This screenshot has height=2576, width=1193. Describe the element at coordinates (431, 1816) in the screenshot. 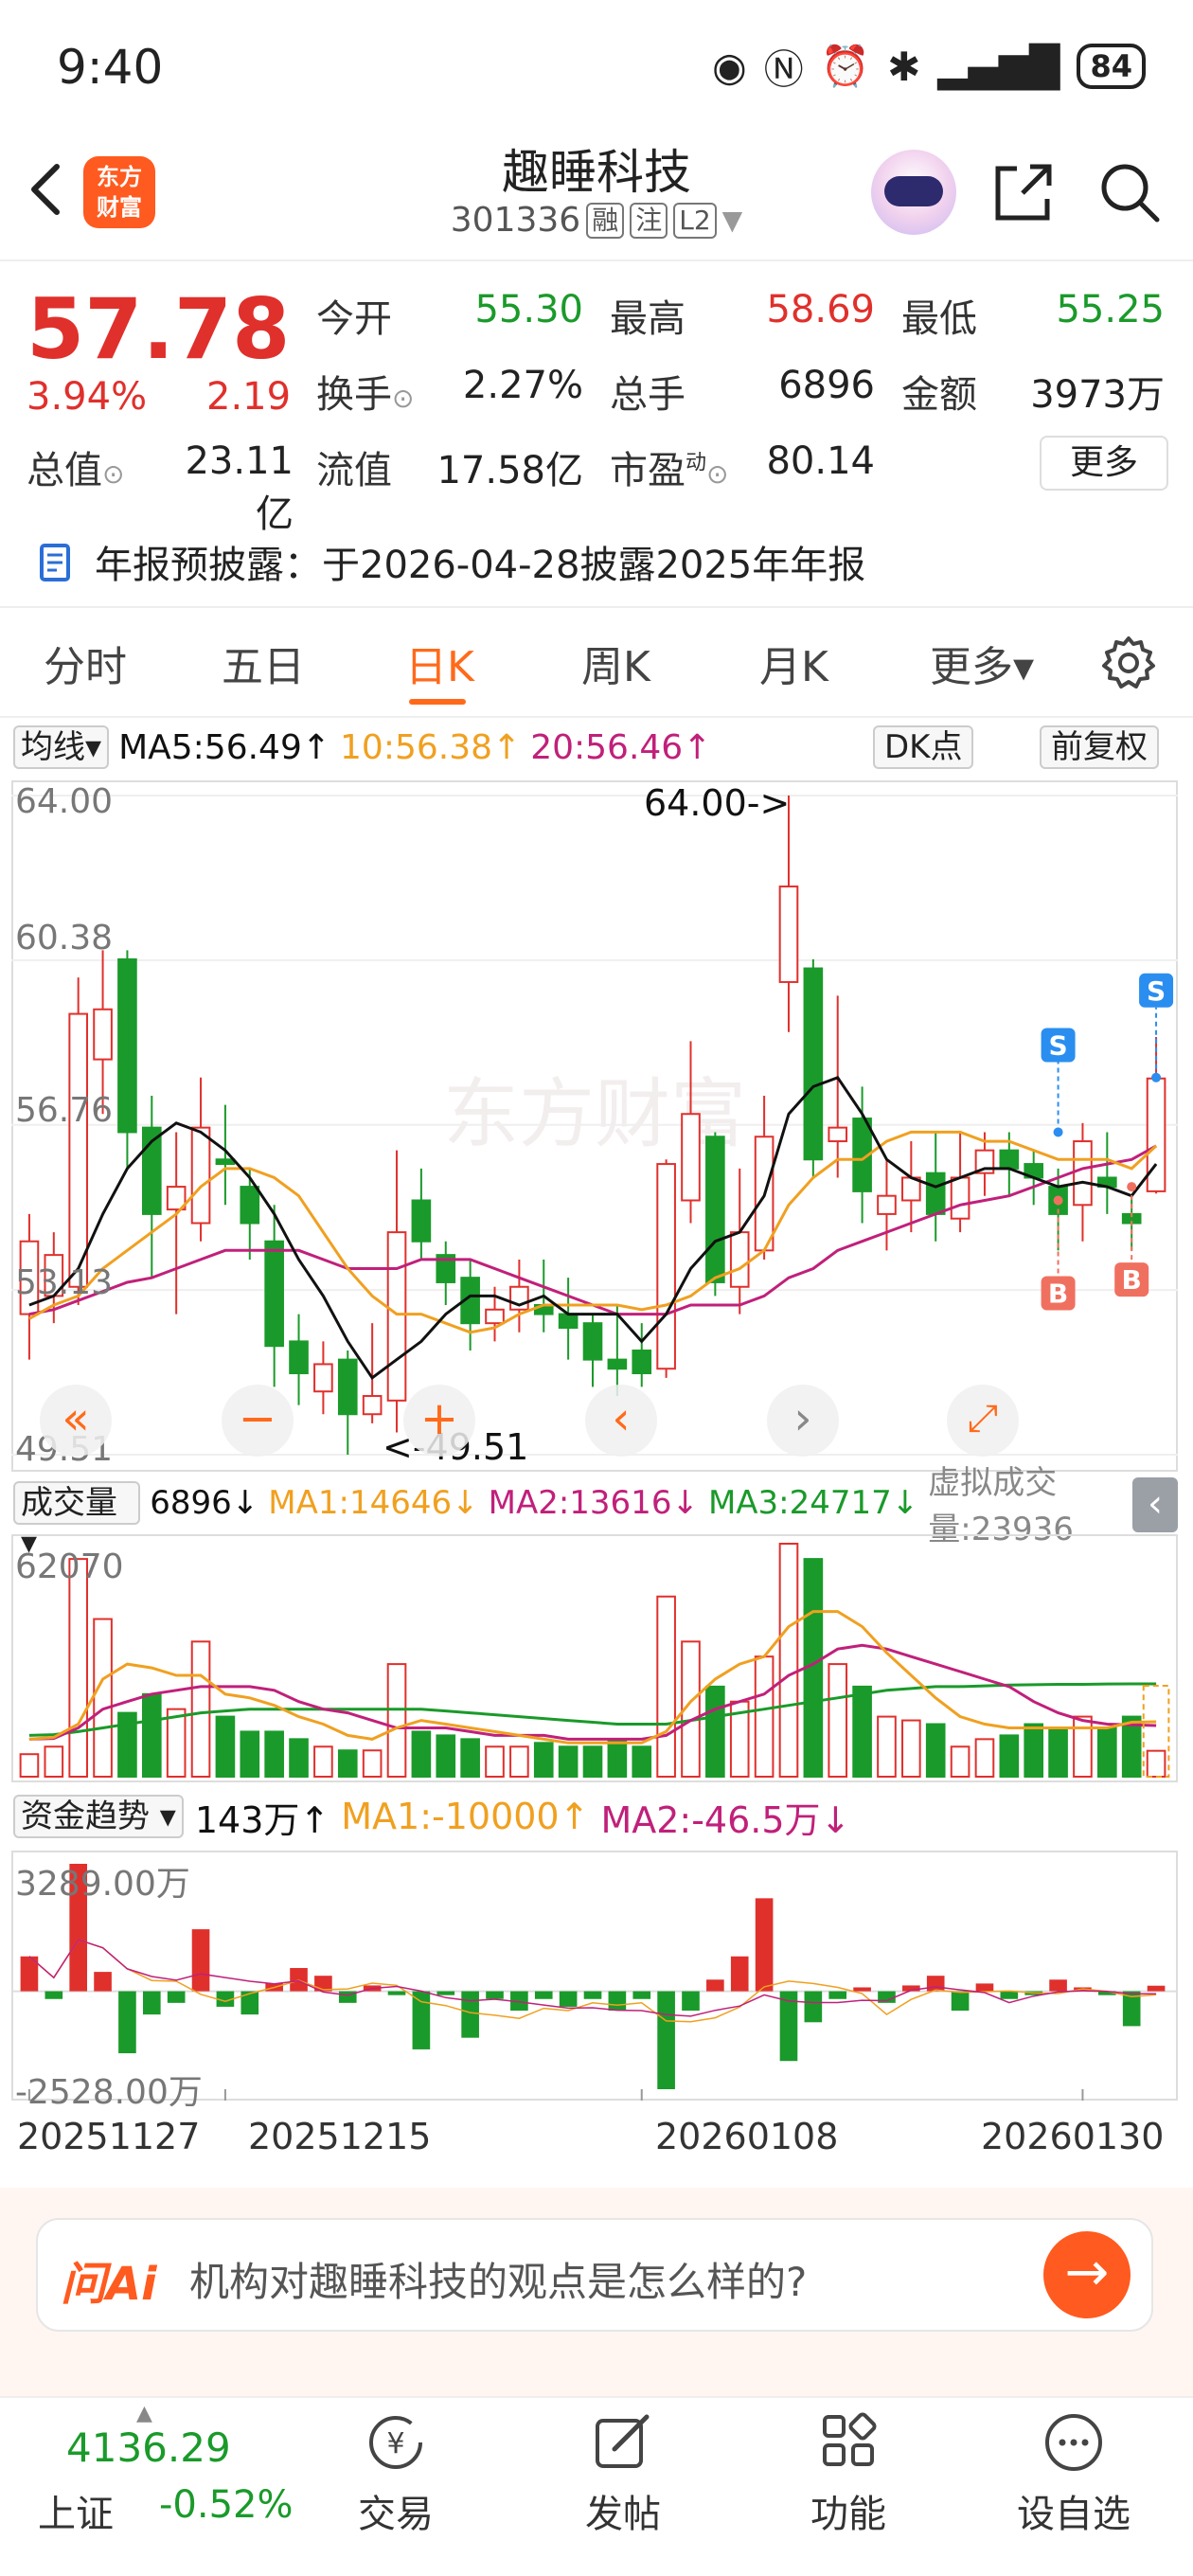

I see `cash-trend-row: 资金趋势 ▾ 143万↑ MA1:-10000↑ MA2:-46.5万↓` at that location.